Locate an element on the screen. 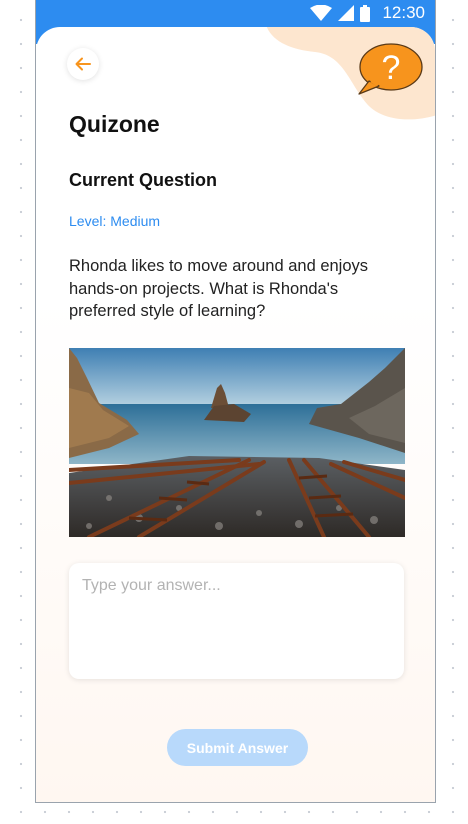 Image resolution: width=468 pixels, height=824 pixels. question-mark-icon: ? is located at coordinates (387, 68).